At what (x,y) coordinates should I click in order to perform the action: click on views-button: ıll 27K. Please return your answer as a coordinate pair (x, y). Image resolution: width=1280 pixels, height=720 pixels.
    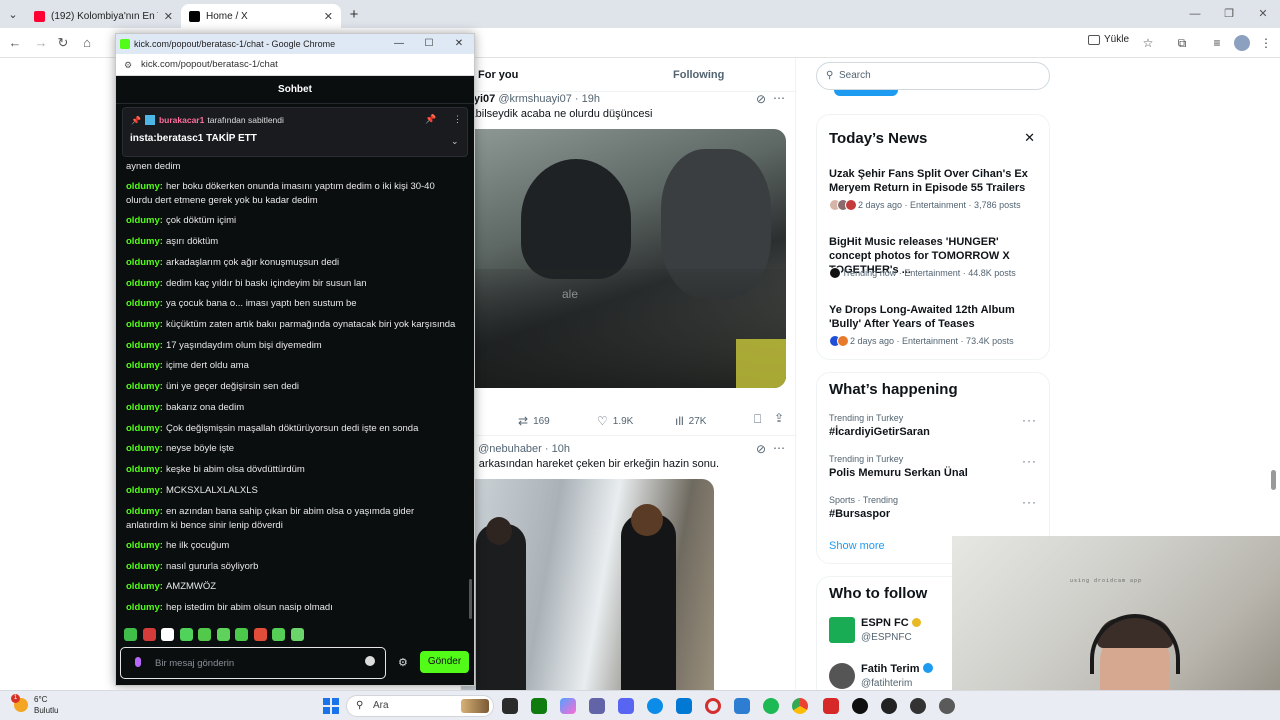
    Looking at the image, I should click on (690, 421).